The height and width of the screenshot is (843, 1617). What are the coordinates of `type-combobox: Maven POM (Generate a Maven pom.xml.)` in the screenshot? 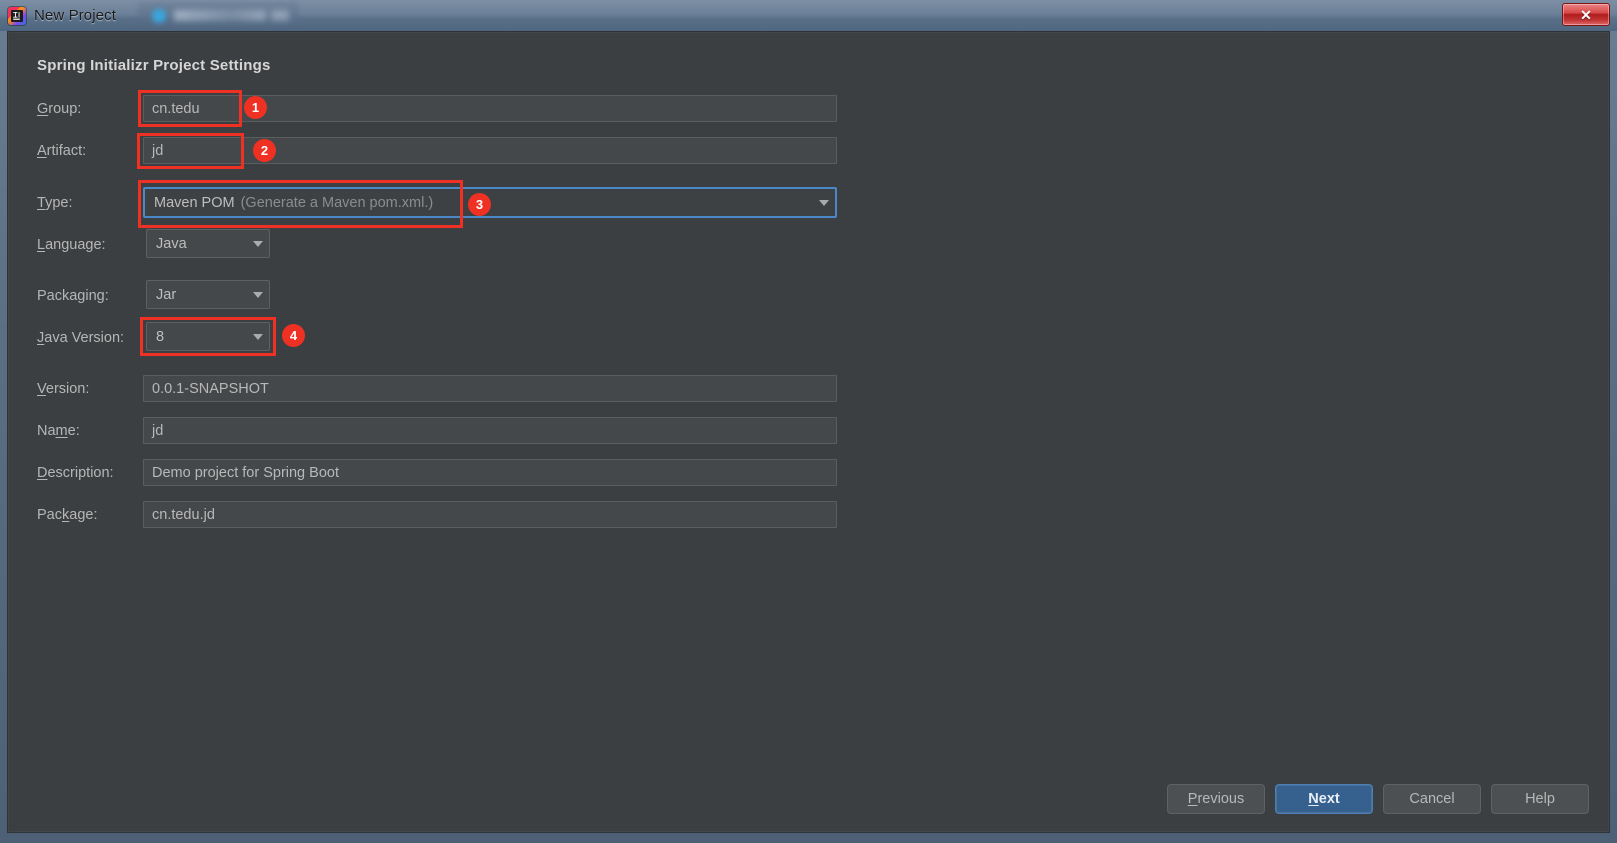 It's located at (490, 202).